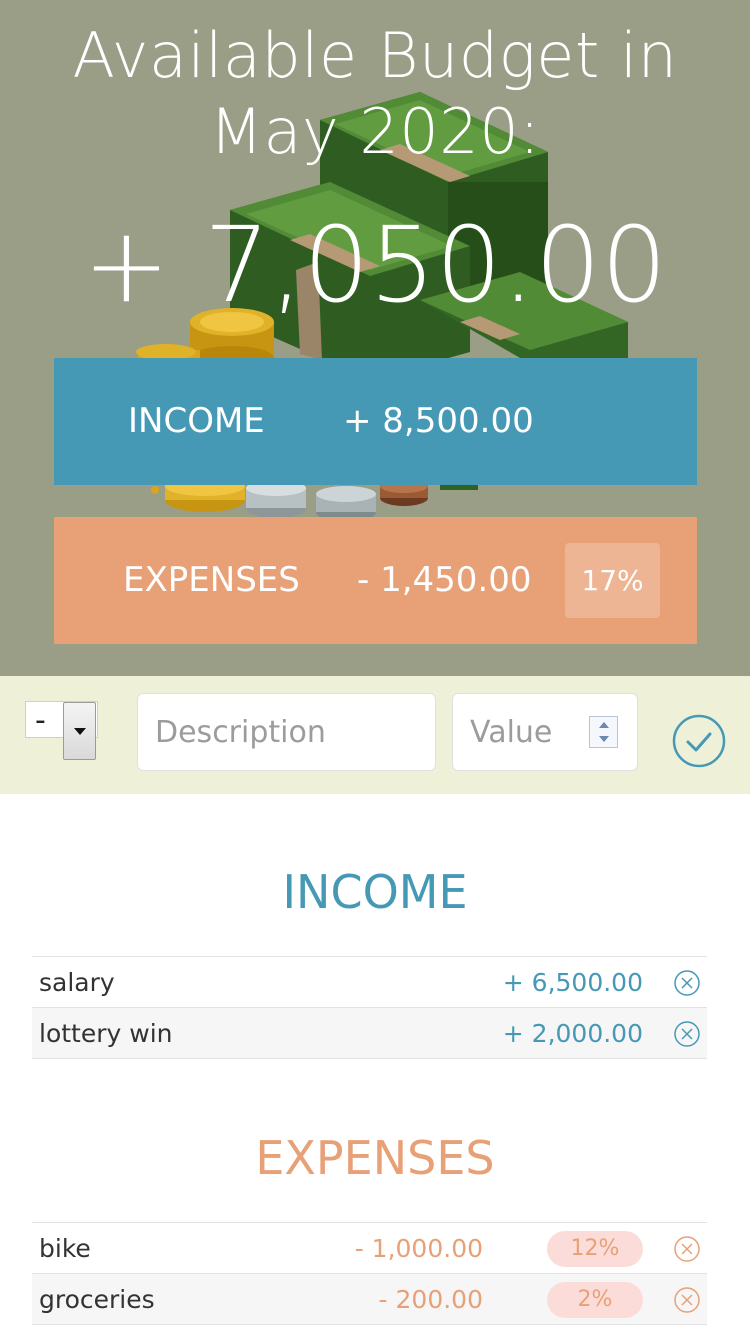 The width and height of the screenshot is (750, 1334). Describe the element at coordinates (369, 1299) in the screenshot. I see `list-item: groceries - 200.00 2%` at that location.